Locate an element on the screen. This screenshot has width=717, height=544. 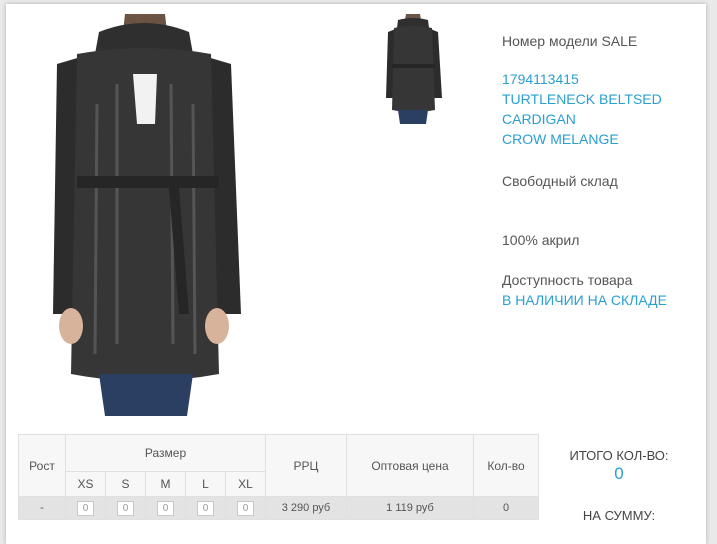
wholesale-price-value: 1 119 руб is located at coordinates (410, 508).